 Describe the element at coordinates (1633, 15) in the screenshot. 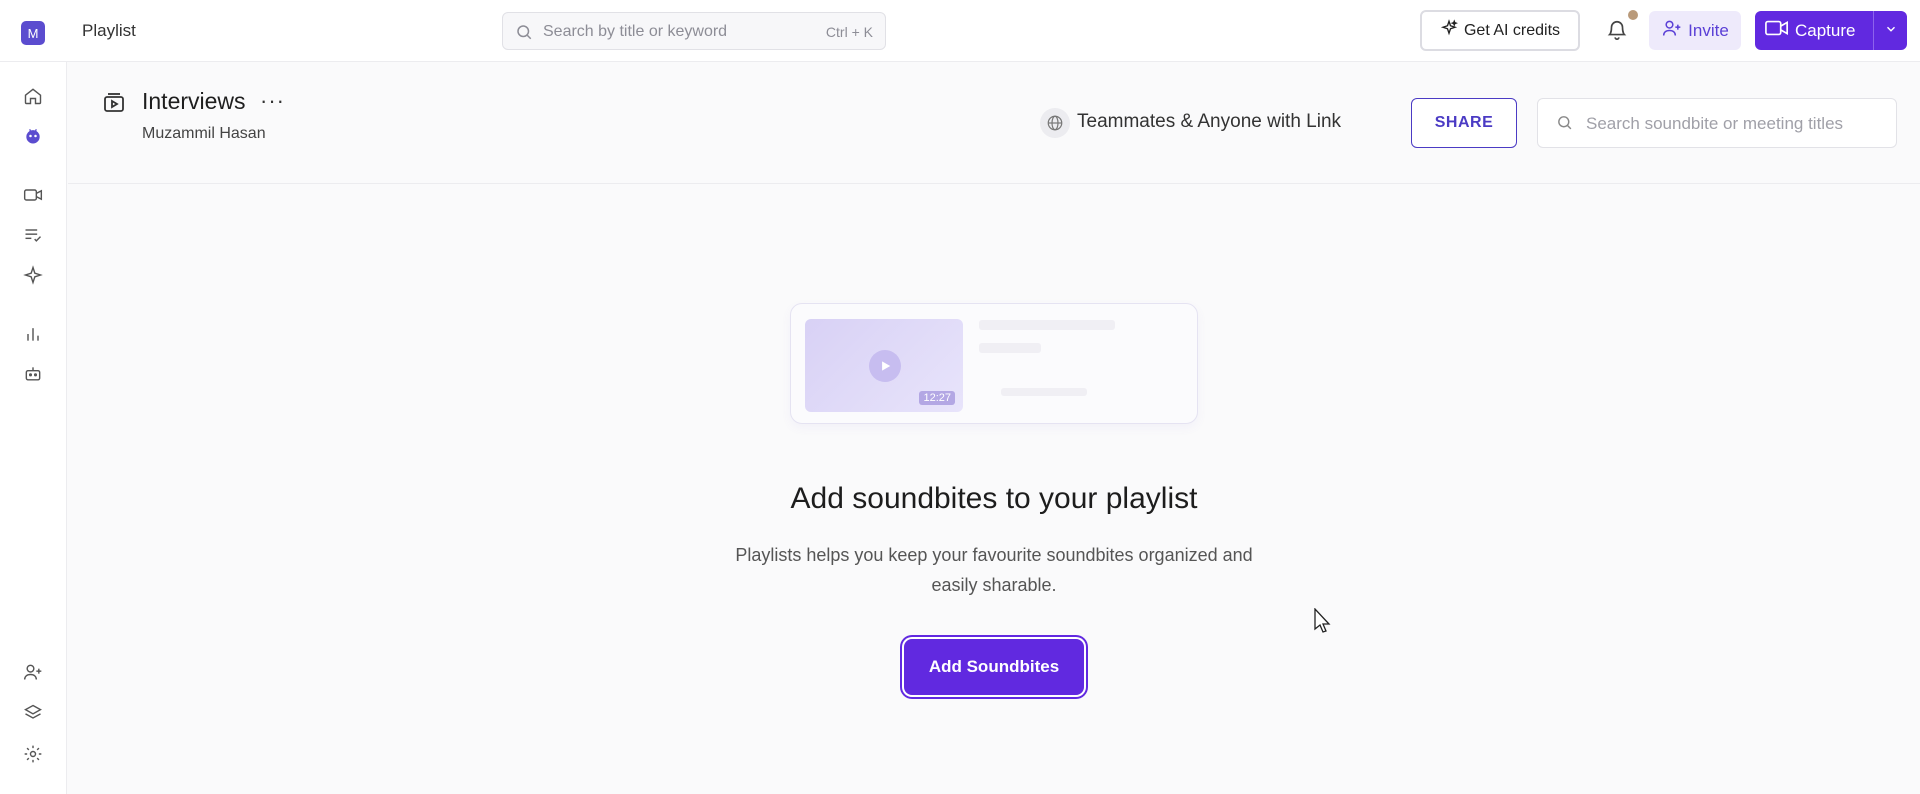

I see `notification-dot` at that location.